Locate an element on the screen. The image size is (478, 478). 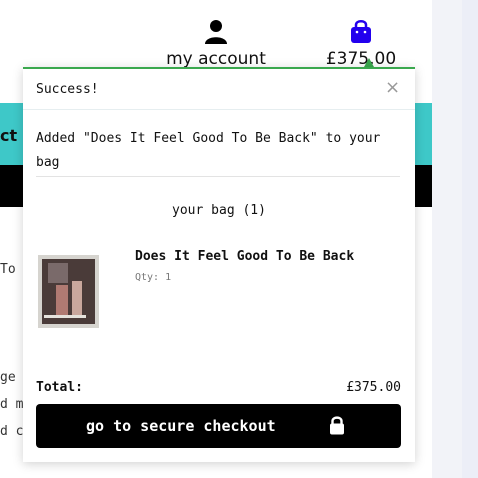
success-message: Success! is located at coordinates (67, 89).